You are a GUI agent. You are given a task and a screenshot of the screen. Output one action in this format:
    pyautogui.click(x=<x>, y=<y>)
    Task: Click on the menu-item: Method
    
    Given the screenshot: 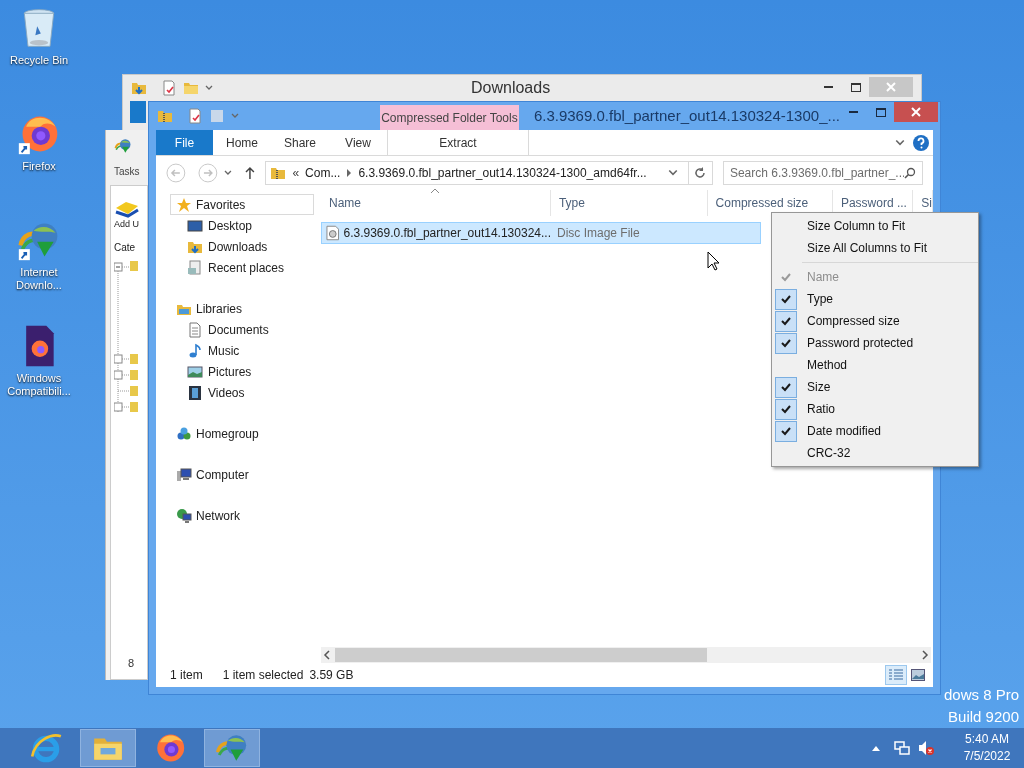 What is the action you would take?
    pyautogui.click(x=875, y=365)
    